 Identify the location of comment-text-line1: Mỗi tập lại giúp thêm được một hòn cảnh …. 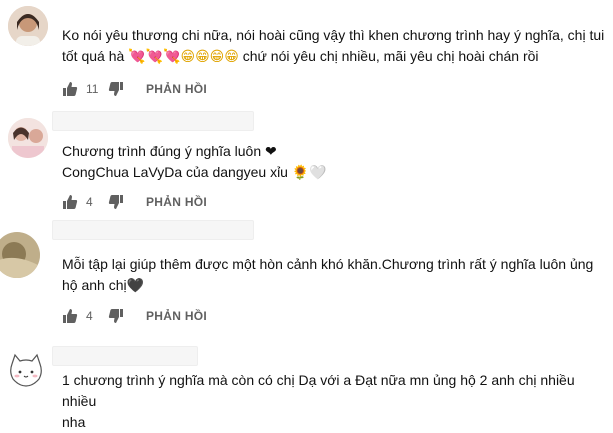
(328, 264).